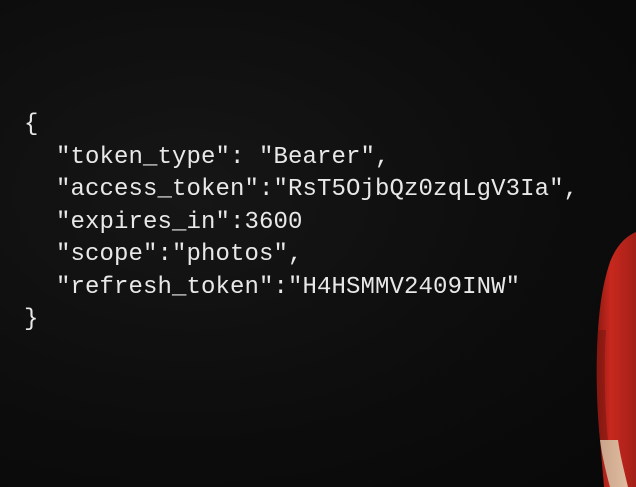 The width and height of the screenshot is (636, 487). I want to click on presenter-figure, so click(616, 359).